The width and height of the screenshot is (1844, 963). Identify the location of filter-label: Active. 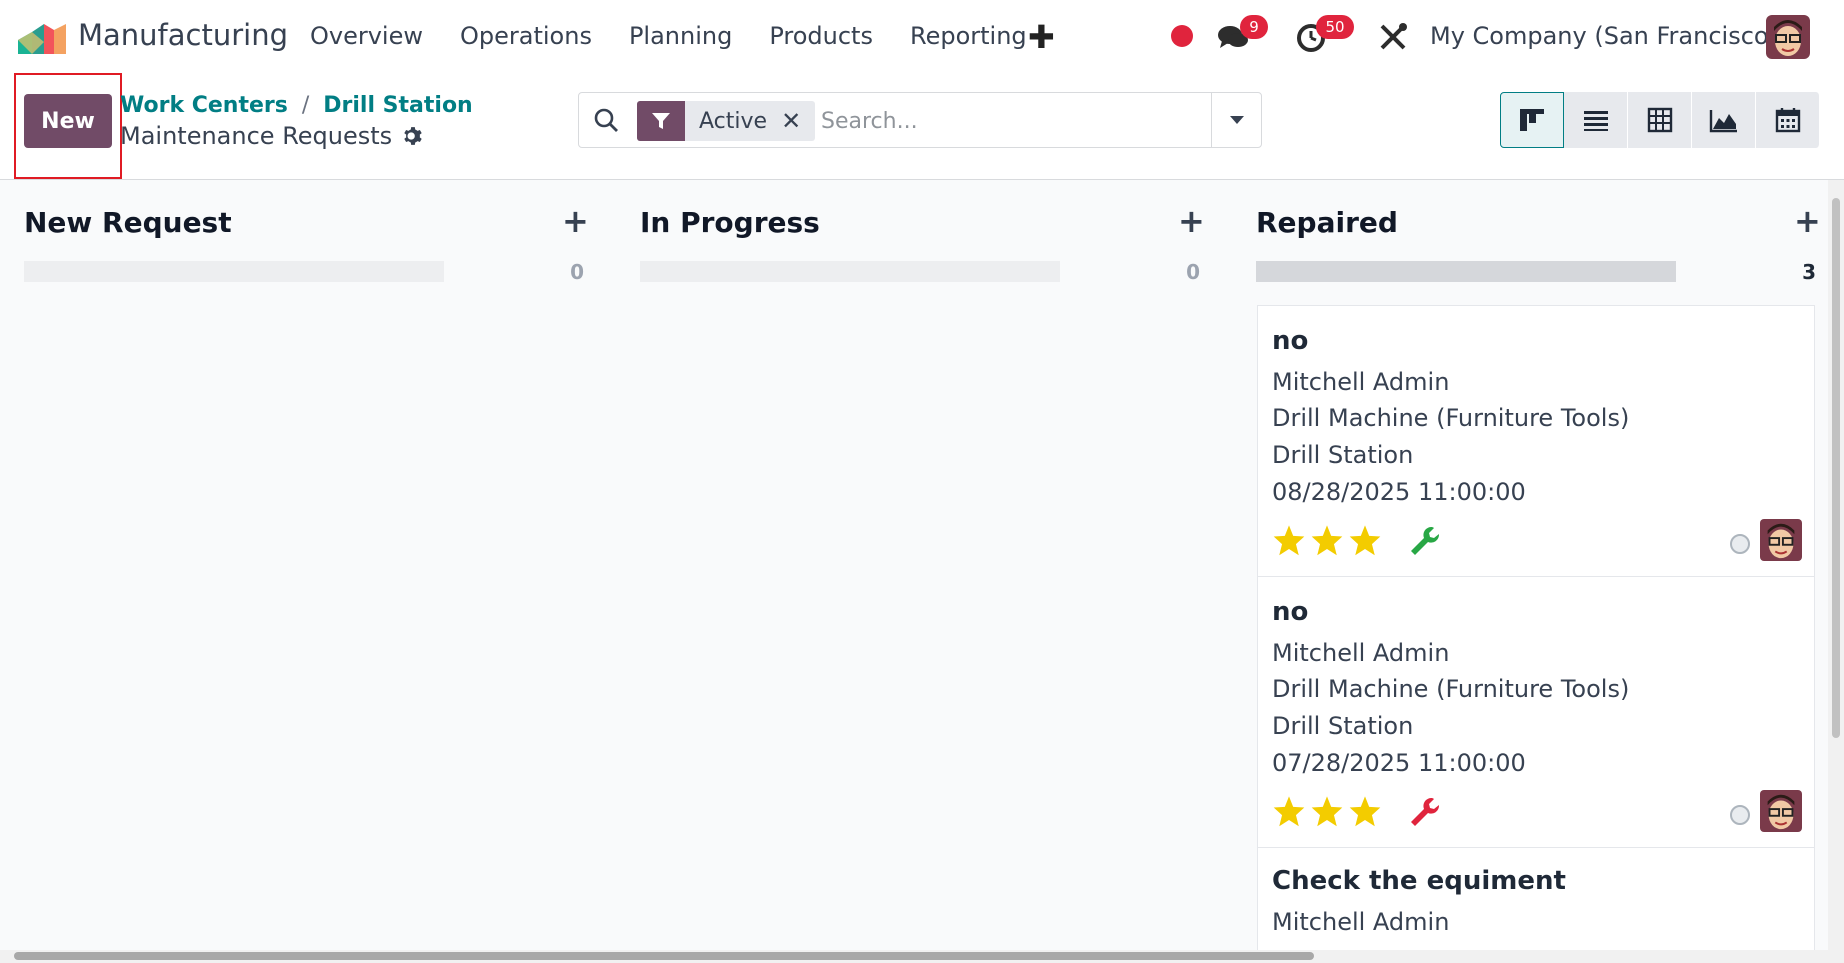
(733, 121).